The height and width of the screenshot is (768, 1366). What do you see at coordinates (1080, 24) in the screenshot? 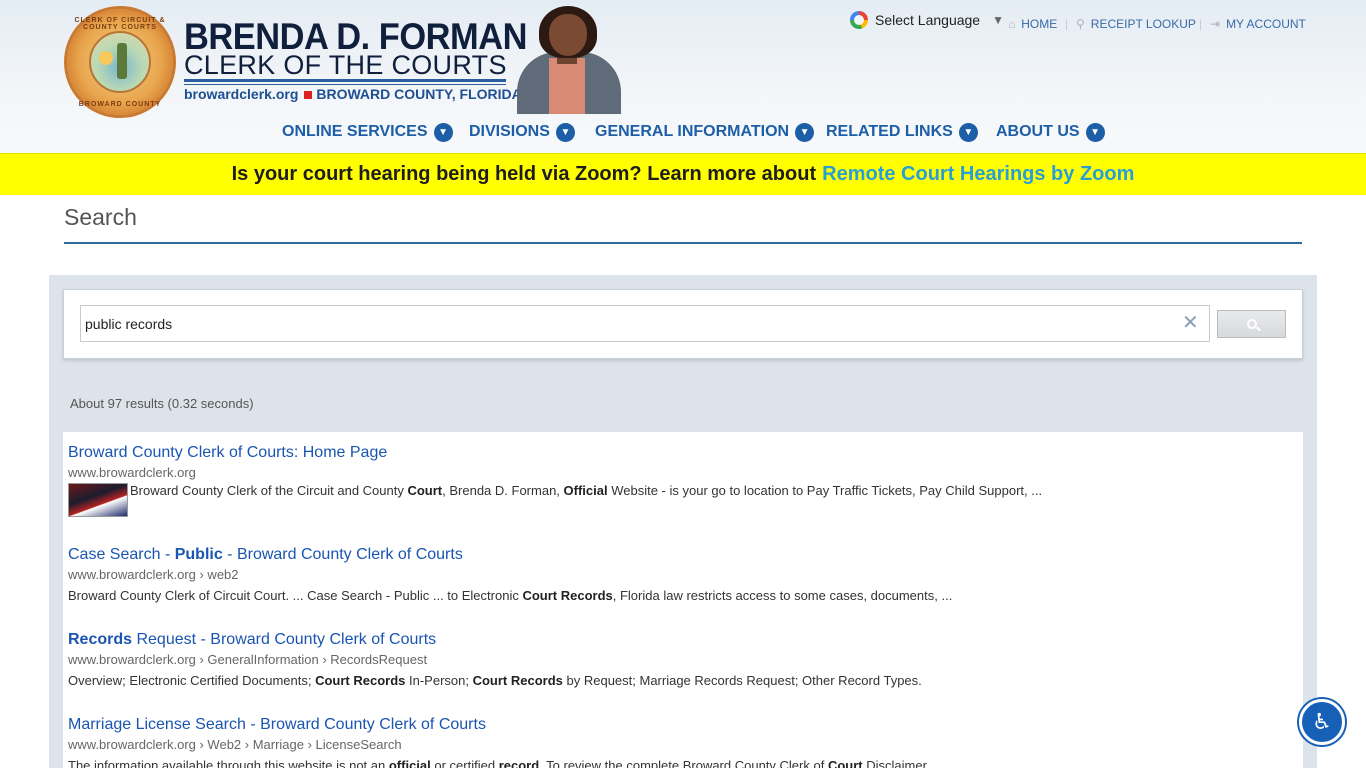
I see `search-icon: ⚲` at bounding box center [1080, 24].